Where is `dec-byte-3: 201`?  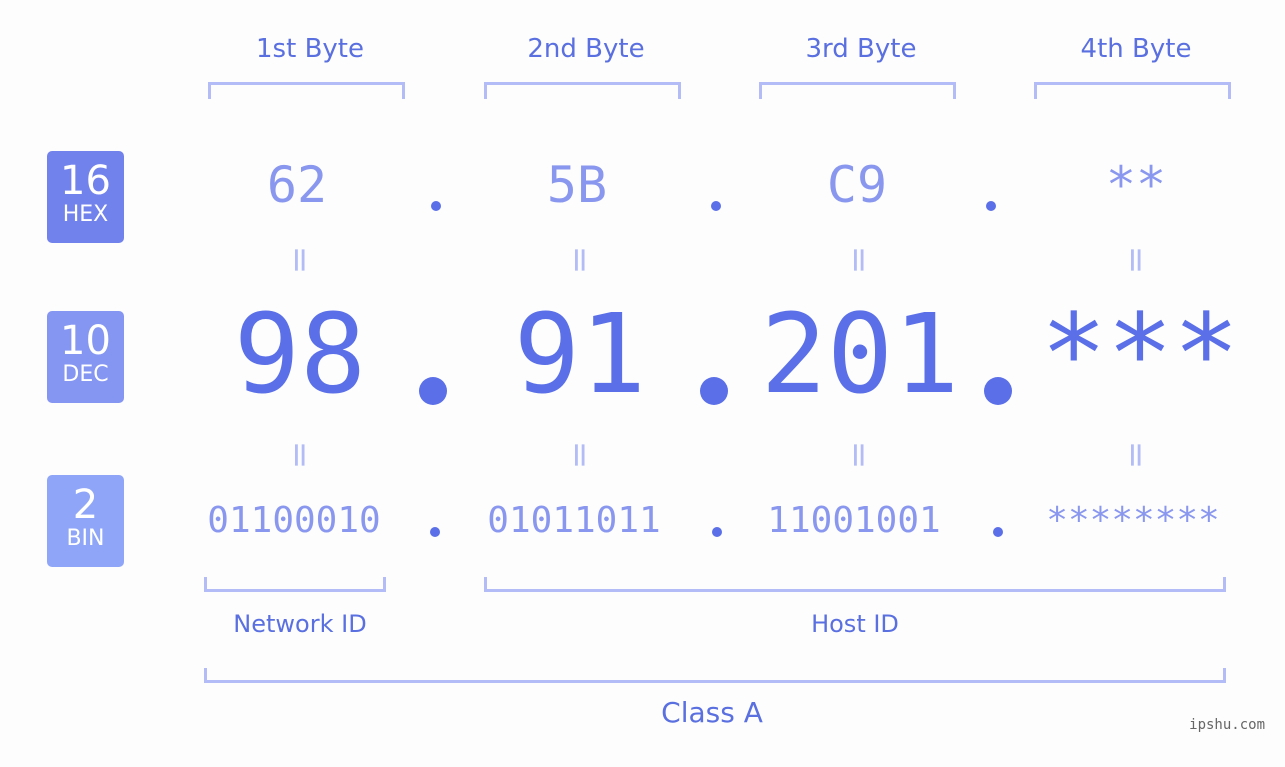 dec-byte-3: 201 is located at coordinates (860, 354).